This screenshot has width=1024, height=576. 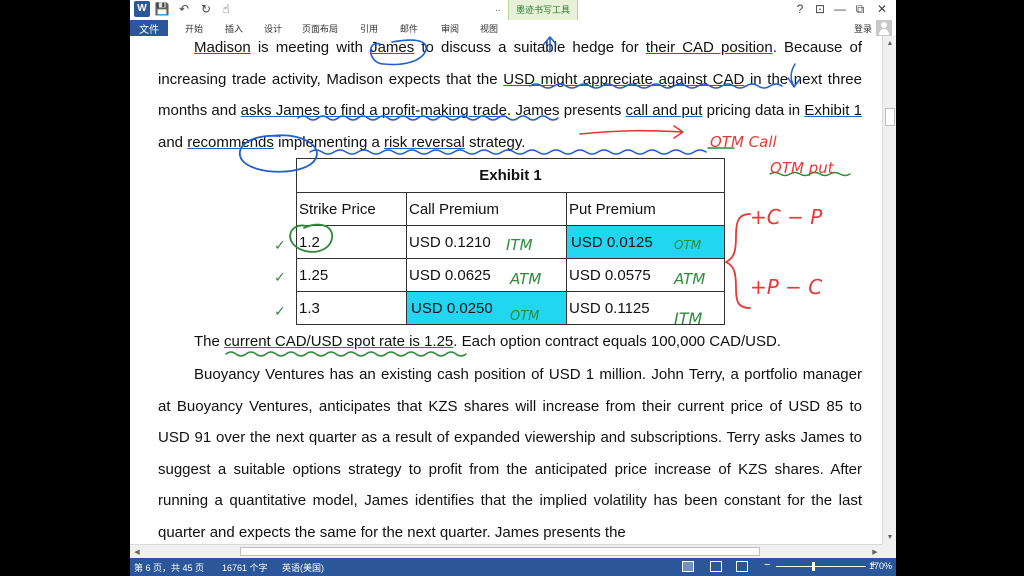 What do you see at coordinates (142, 9) in the screenshot?
I see `word-app-icon: W` at bounding box center [142, 9].